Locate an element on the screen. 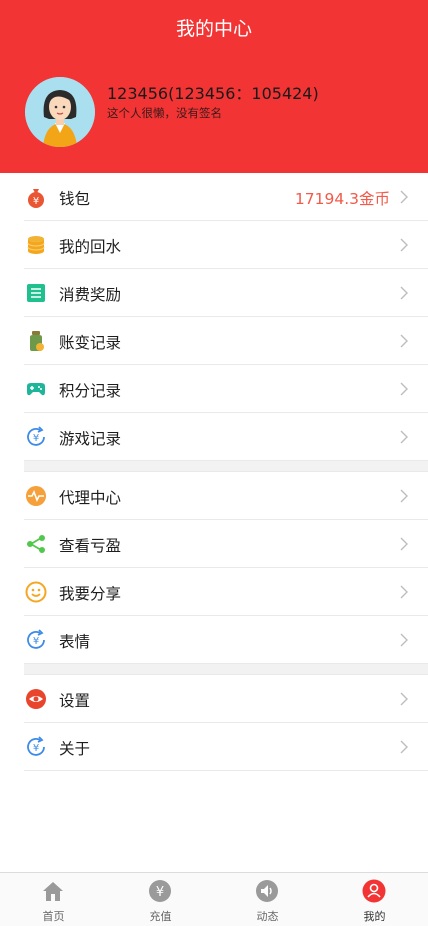 The image size is (428, 926). money-bag-icon: ¥ is located at coordinates (36, 198).